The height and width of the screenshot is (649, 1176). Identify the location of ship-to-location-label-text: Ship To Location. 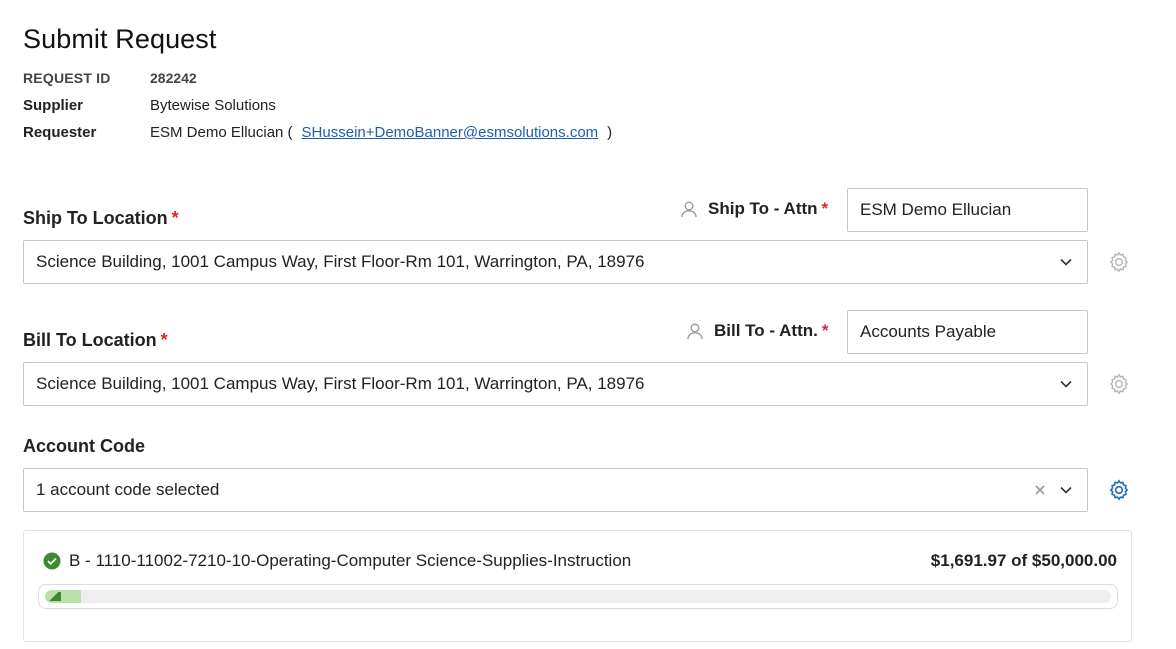
(95, 218).